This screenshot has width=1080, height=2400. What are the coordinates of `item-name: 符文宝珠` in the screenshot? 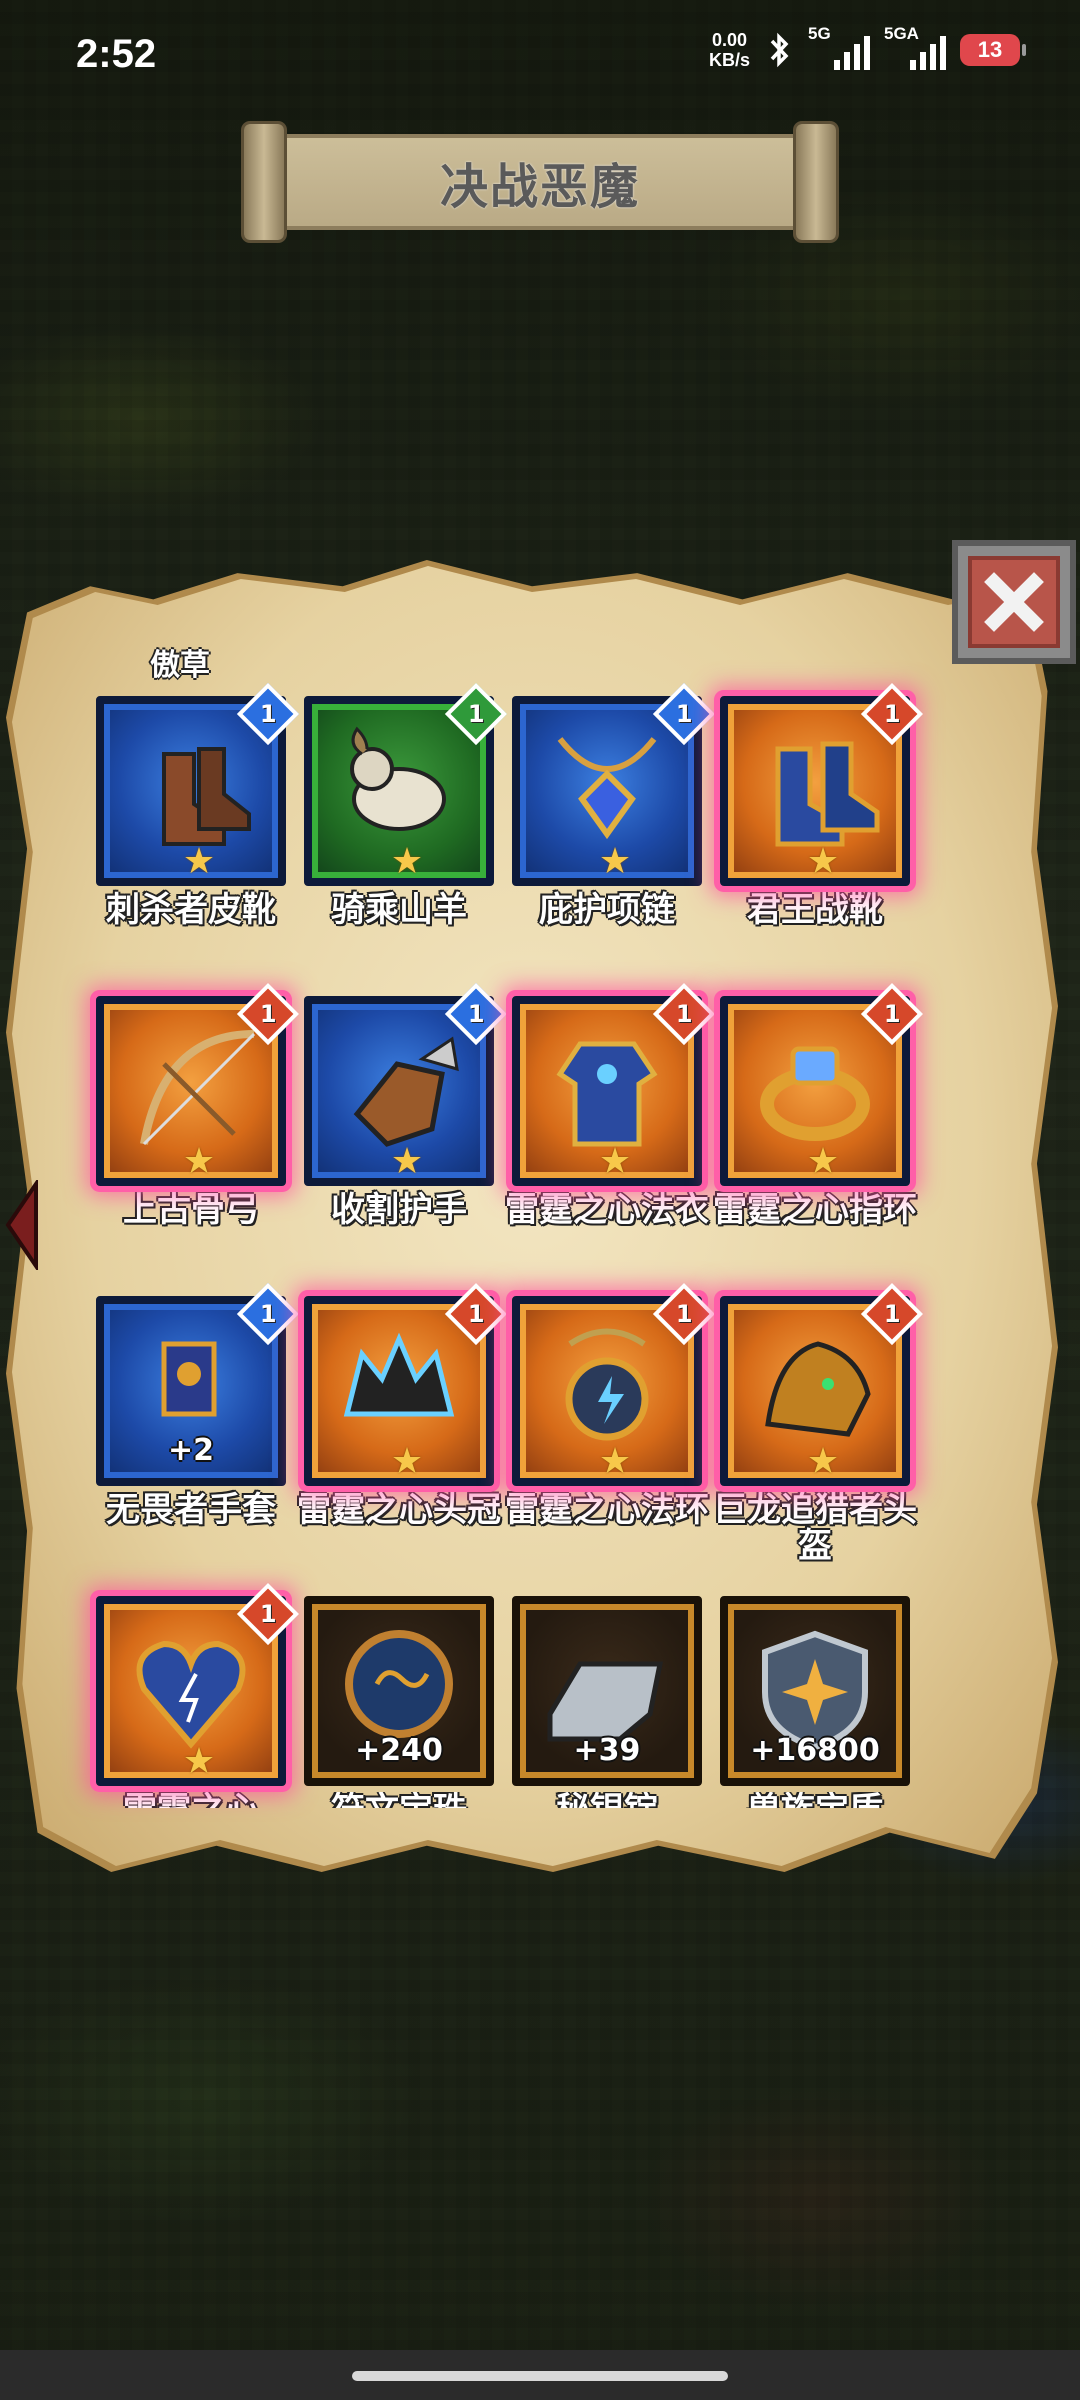 It's located at (399, 1800).